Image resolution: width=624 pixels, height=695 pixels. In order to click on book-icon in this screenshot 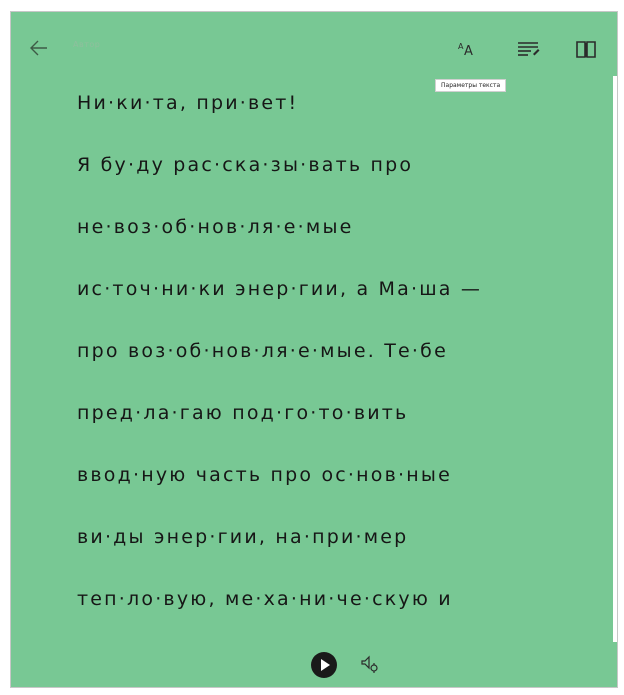, I will do `click(586, 49)`.